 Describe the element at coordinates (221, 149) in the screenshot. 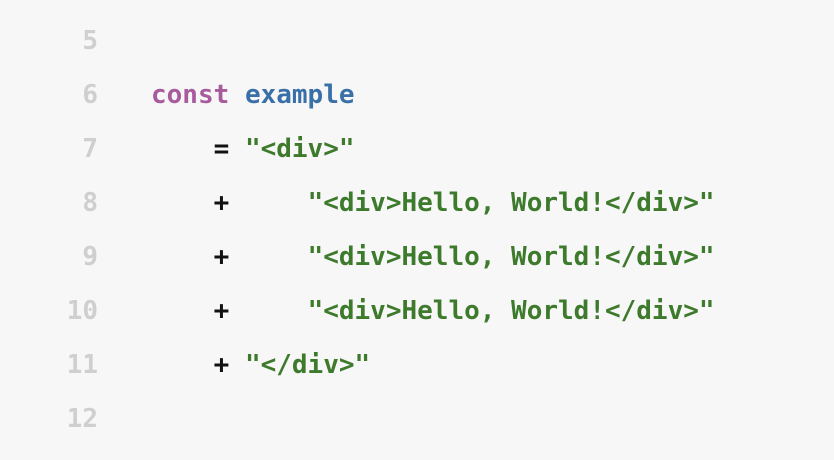

I see `operator-token: =` at that location.